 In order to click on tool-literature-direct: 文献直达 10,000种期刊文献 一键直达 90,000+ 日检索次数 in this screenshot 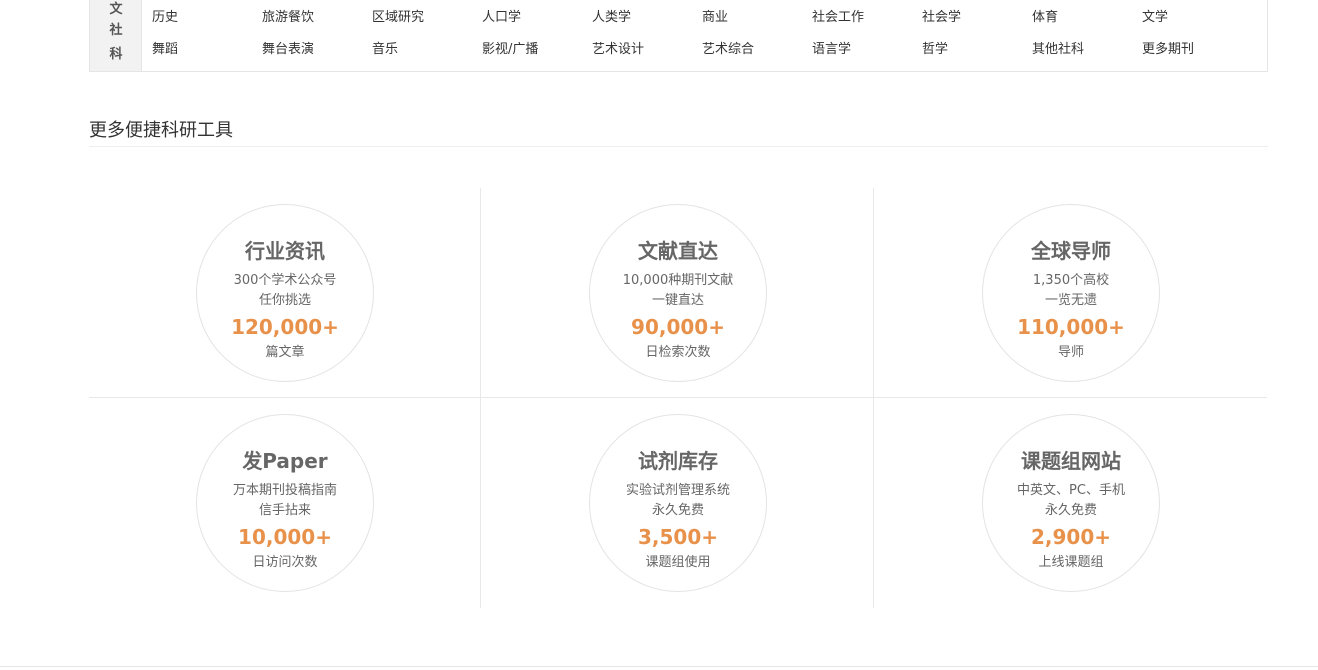, I will do `click(678, 293)`.